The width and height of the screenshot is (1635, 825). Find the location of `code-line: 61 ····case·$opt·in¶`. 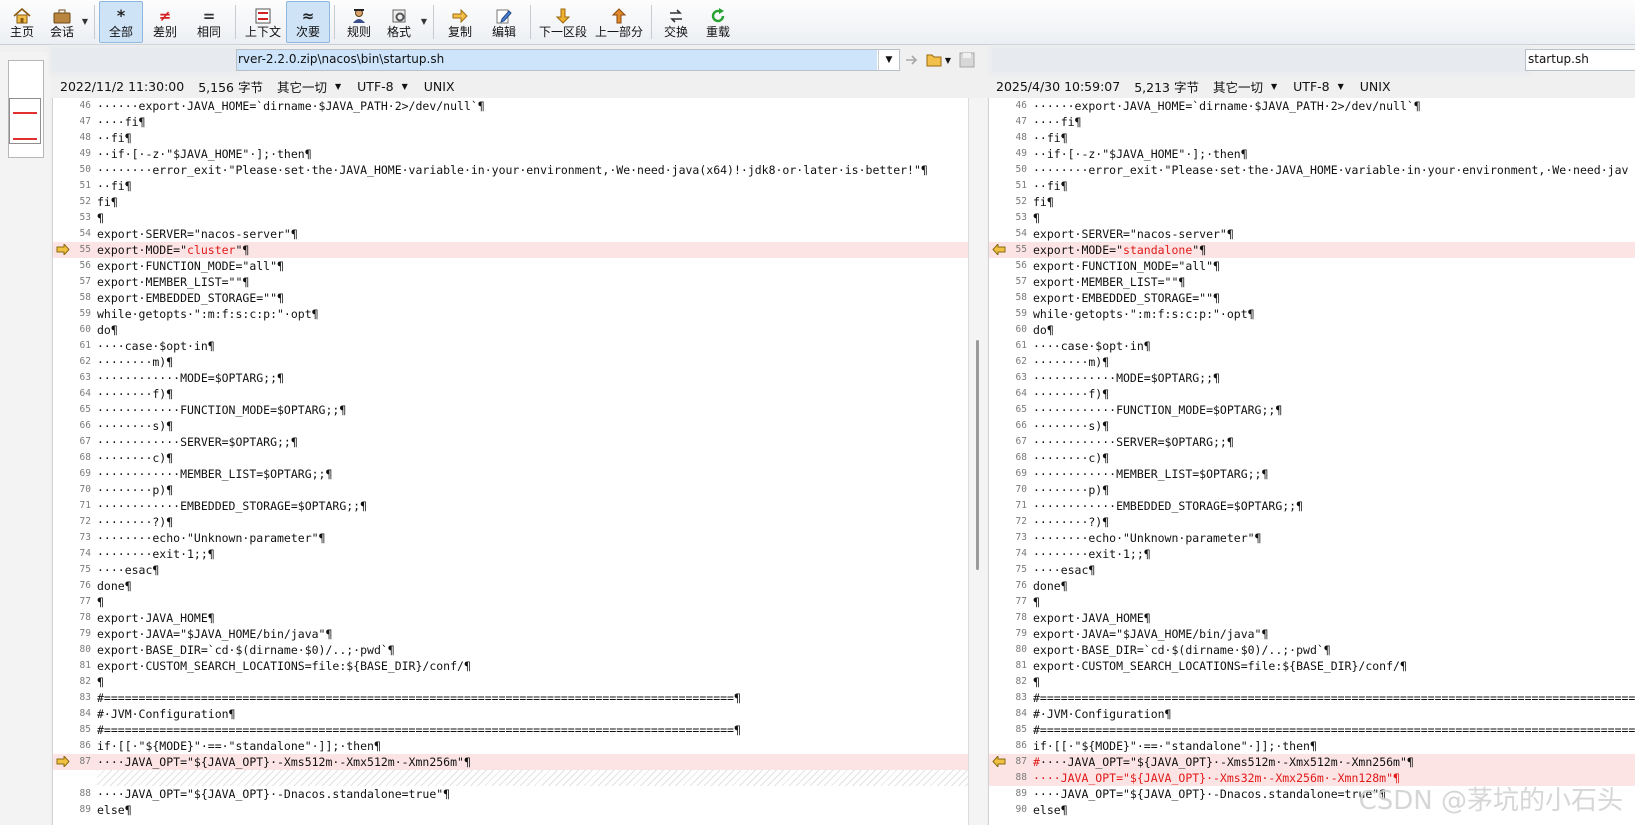

code-line: 61 ····case·$opt·in¶ is located at coordinates (511, 346).